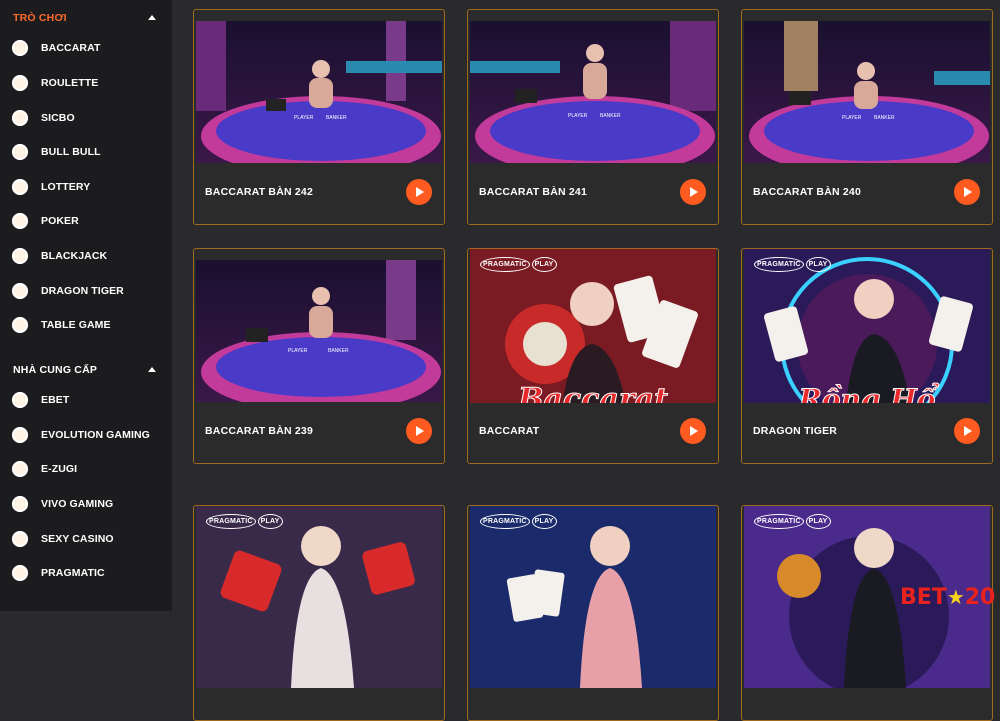 Image resolution: width=1000 pixels, height=721 pixels. I want to click on game-card: PLAYER BANKER BACCARAT BÀN 239, so click(319, 356).